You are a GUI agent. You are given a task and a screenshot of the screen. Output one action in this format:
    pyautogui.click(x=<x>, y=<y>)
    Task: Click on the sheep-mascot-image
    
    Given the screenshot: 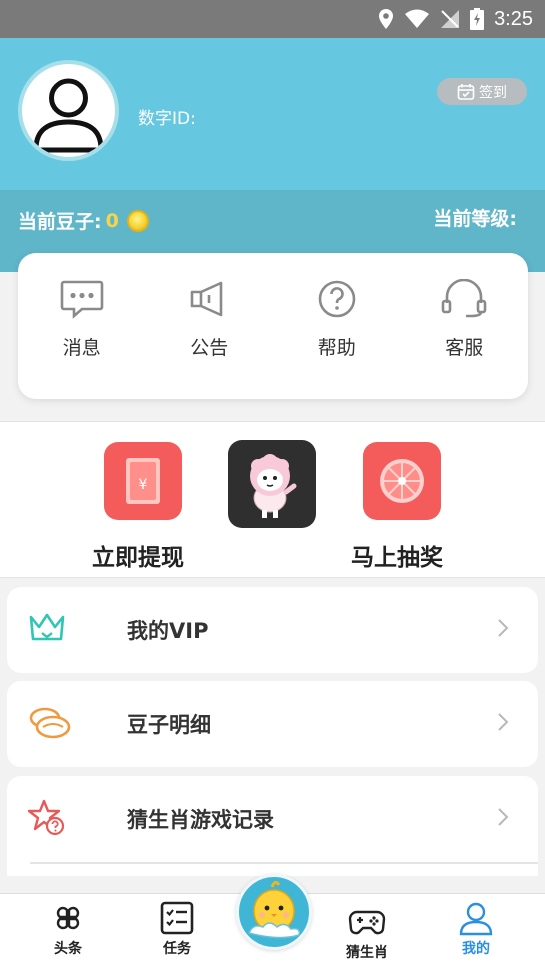 What is the action you would take?
    pyautogui.click(x=272, y=484)
    